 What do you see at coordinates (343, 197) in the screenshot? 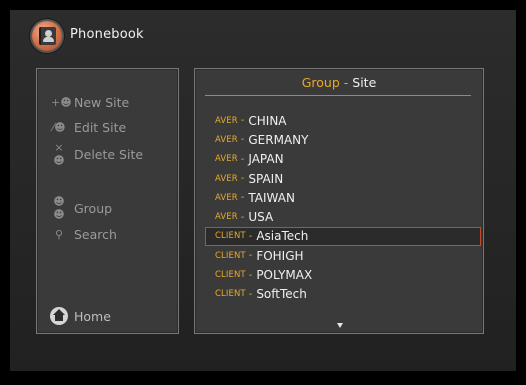
I see `list-item: AVER - TAIWAN` at bounding box center [343, 197].